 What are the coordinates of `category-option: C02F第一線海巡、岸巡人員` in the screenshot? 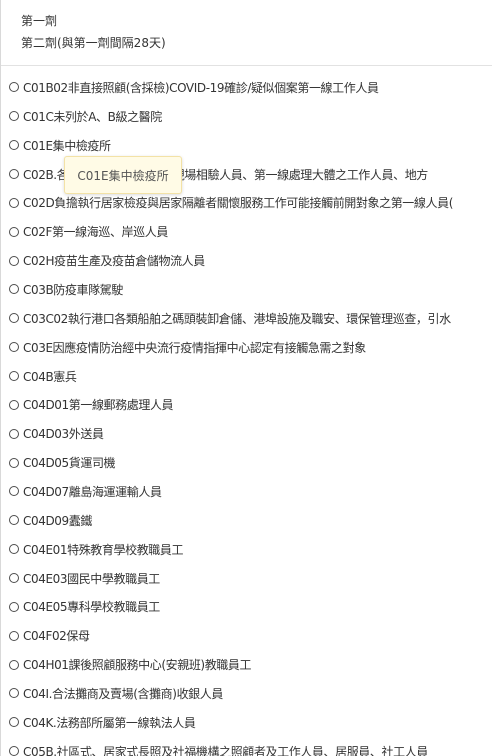 It's located at (246, 231).